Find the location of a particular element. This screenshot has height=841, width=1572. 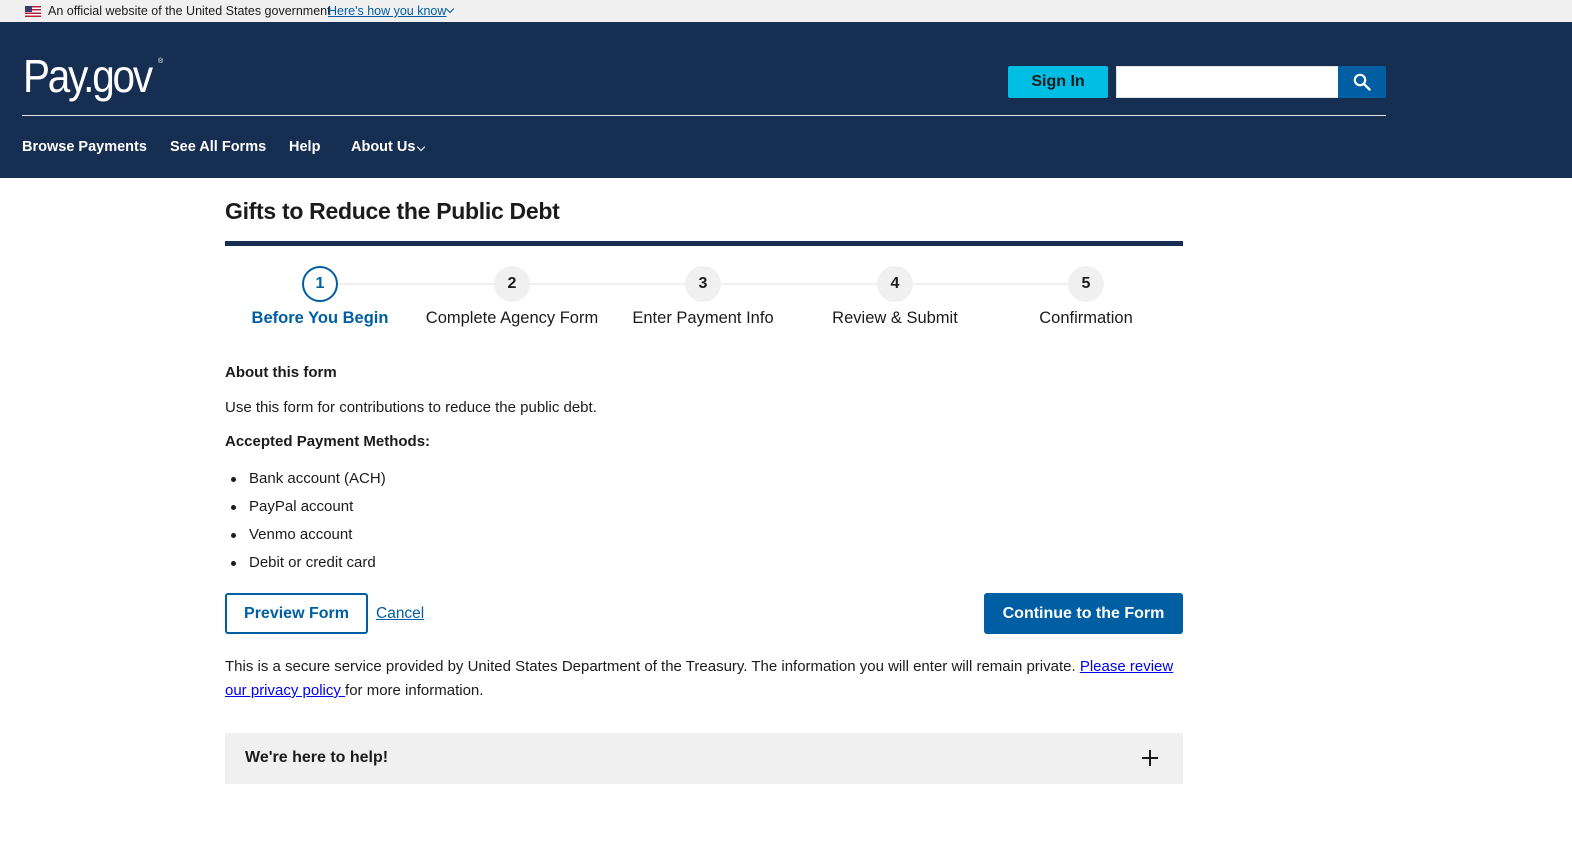

nav-see-all-forms: See All Forms is located at coordinates (218, 147).